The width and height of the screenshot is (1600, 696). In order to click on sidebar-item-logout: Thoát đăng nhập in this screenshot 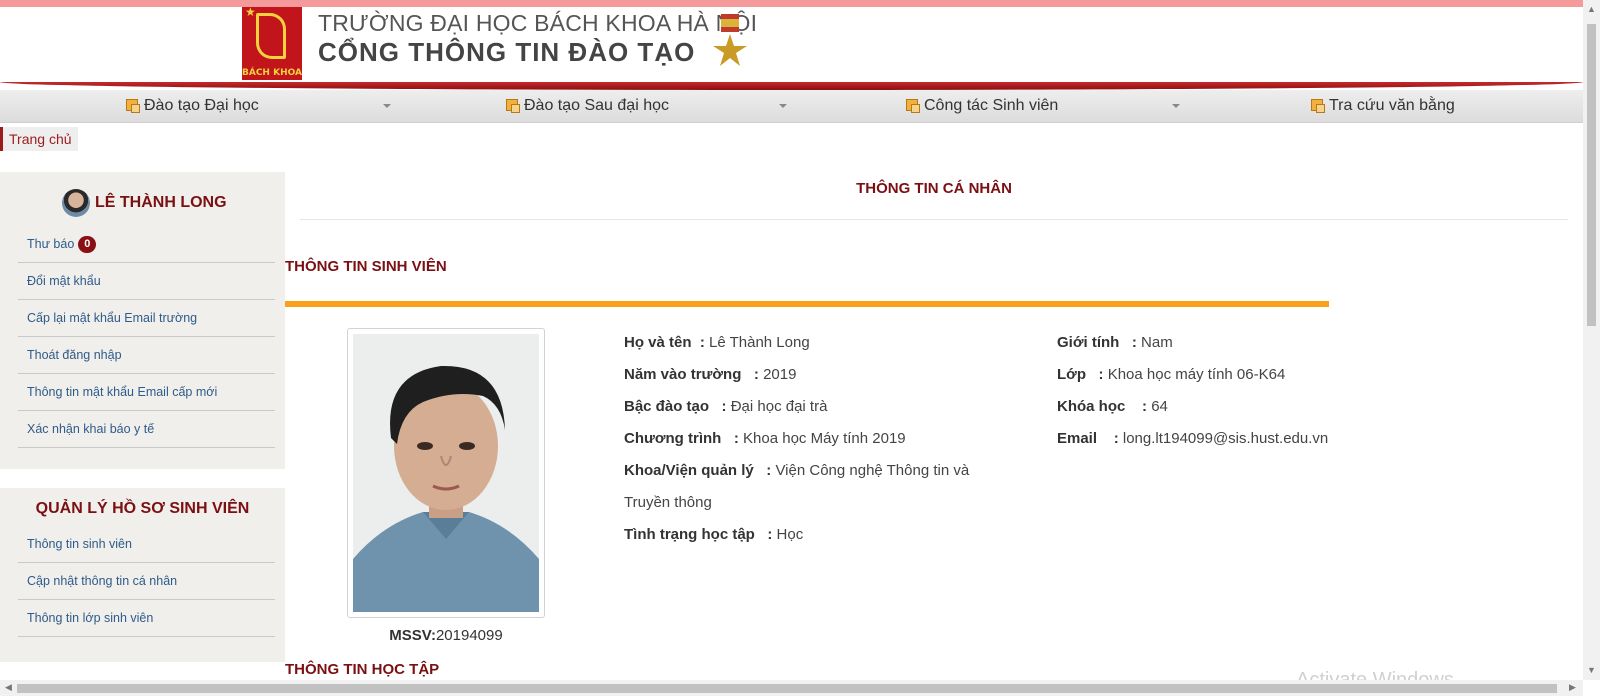, I will do `click(146, 355)`.